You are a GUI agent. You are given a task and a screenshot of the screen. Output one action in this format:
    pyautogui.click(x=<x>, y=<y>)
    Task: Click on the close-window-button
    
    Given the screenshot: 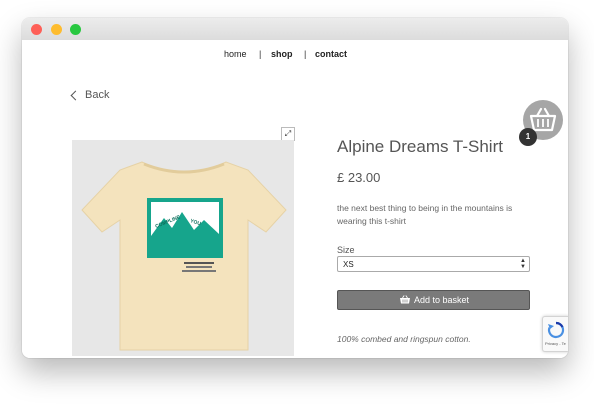 What is the action you would take?
    pyautogui.click(x=36, y=29)
    